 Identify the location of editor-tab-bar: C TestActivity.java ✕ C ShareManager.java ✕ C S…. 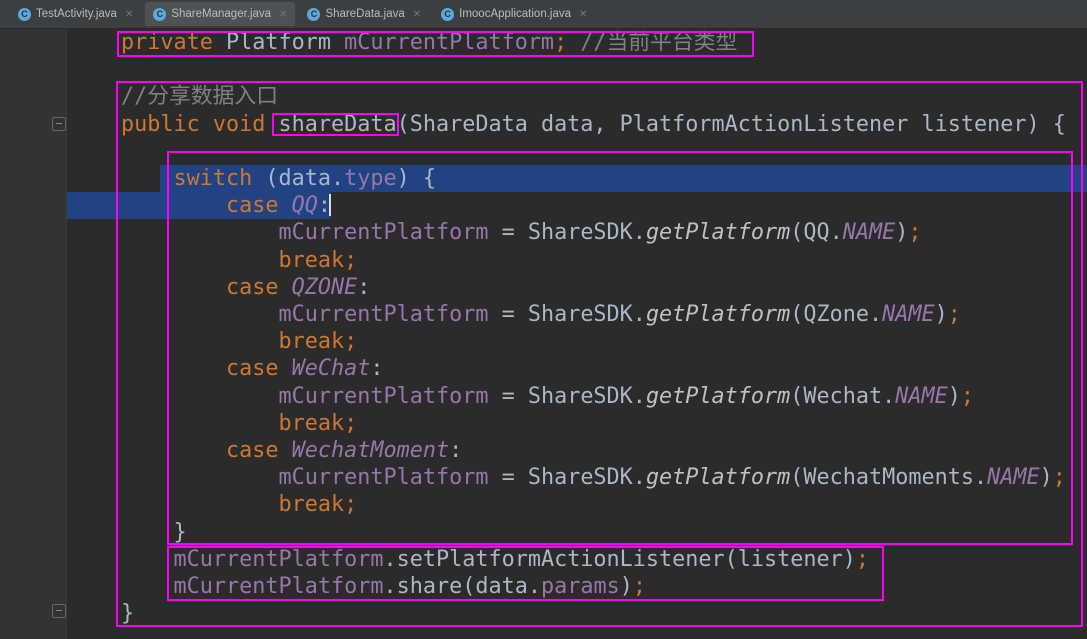
(543, 14).